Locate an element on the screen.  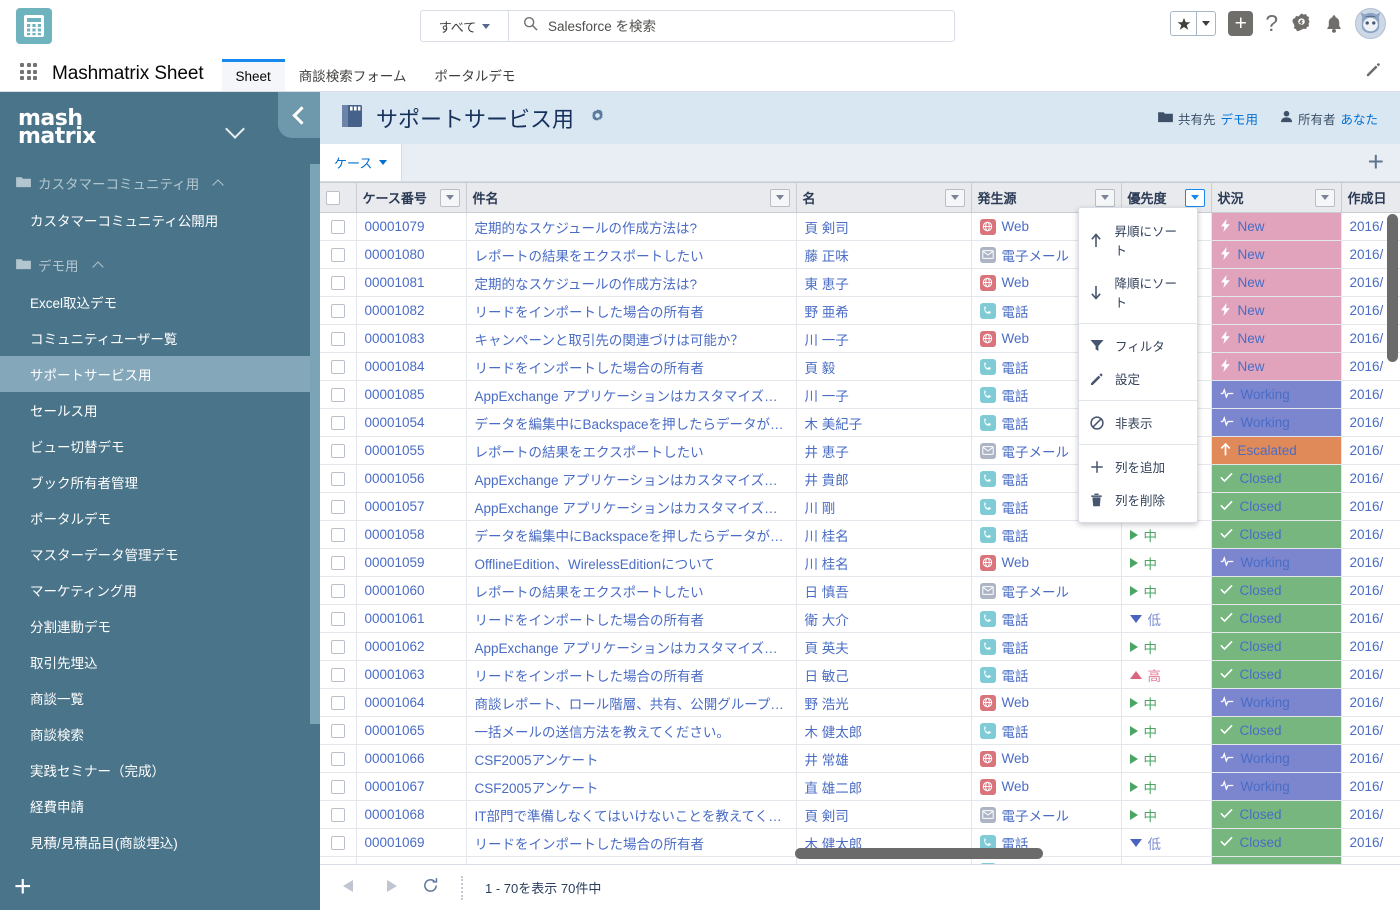
cell-subject: CSF2005アンケート is located at coordinates (631, 758).